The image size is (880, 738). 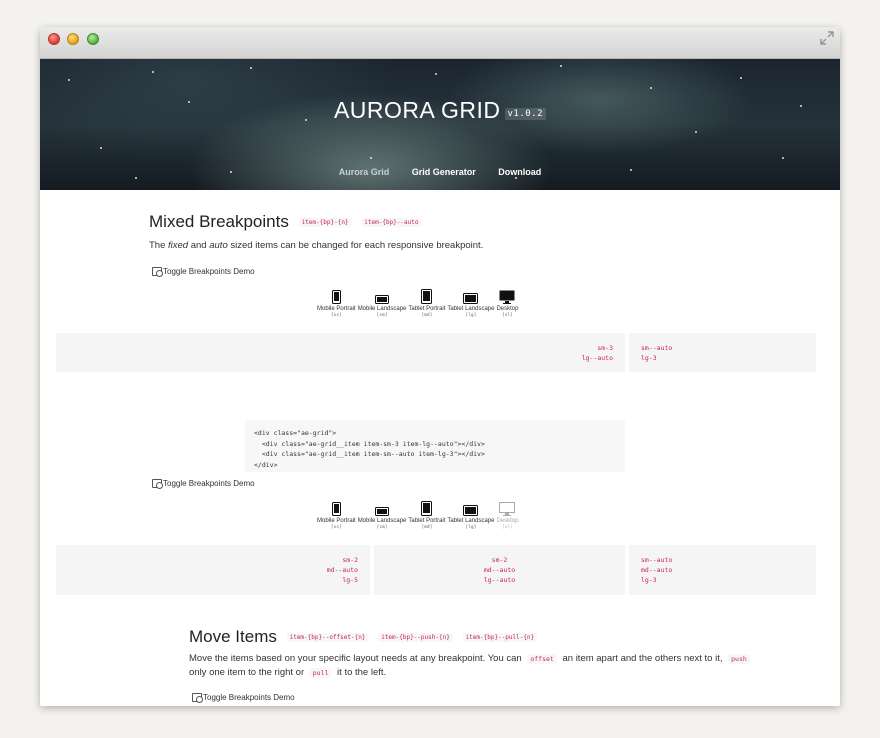 What do you see at coordinates (248, 672) in the screenshot?
I see `desc-text: only one item to the right or` at bounding box center [248, 672].